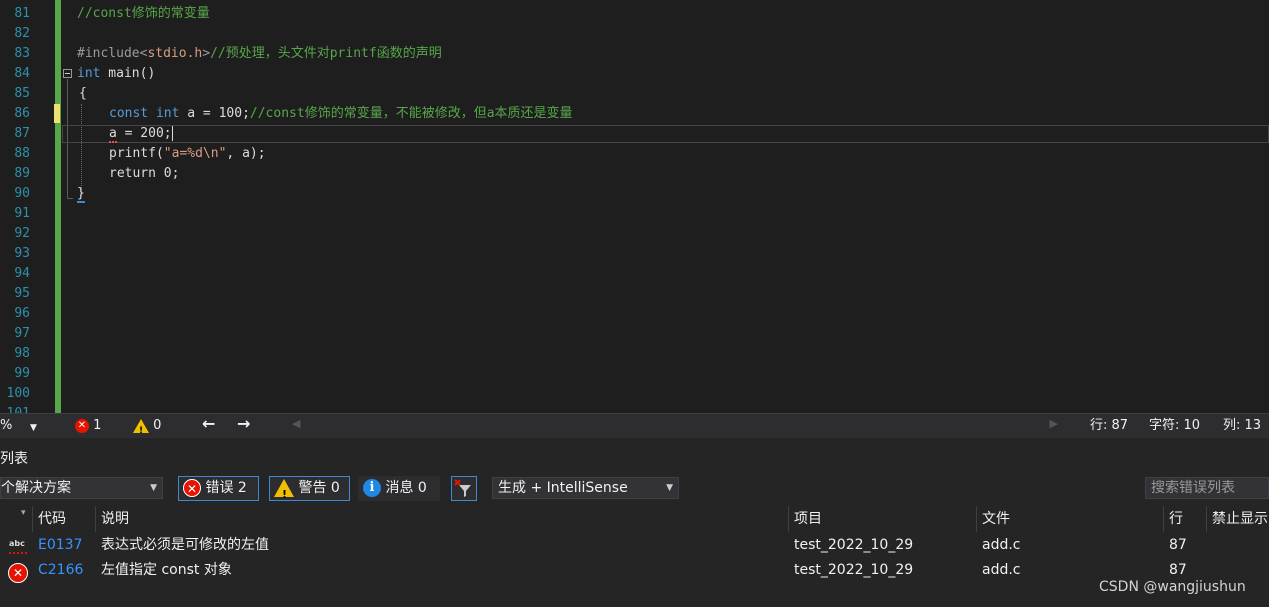 Image resolution: width=1269 pixels, height=607 pixels. I want to click on code-line-83: #include<stdio.h>//预处理，头文件对printf函数的声明, so click(259, 54).